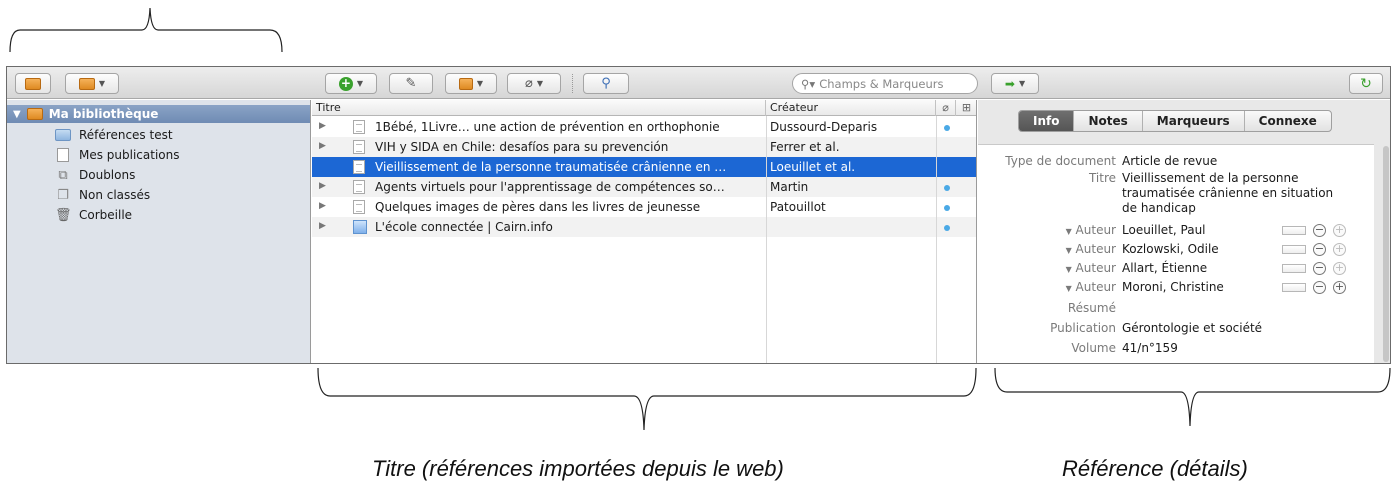 The image size is (1395, 488). What do you see at coordinates (107, 175) in the screenshot?
I see `collection-label: Doublons` at bounding box center [107, 175].